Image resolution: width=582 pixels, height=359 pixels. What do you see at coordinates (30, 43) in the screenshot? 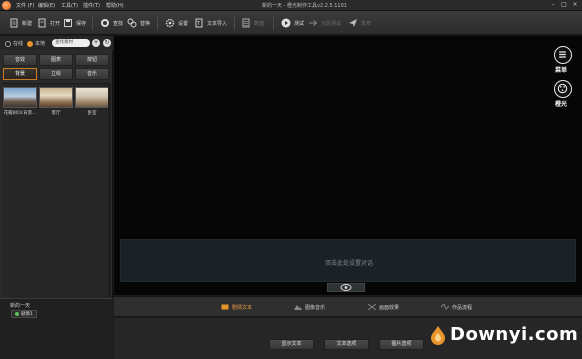
I see `radio-dot-selected` at bounding box center [30, 43].